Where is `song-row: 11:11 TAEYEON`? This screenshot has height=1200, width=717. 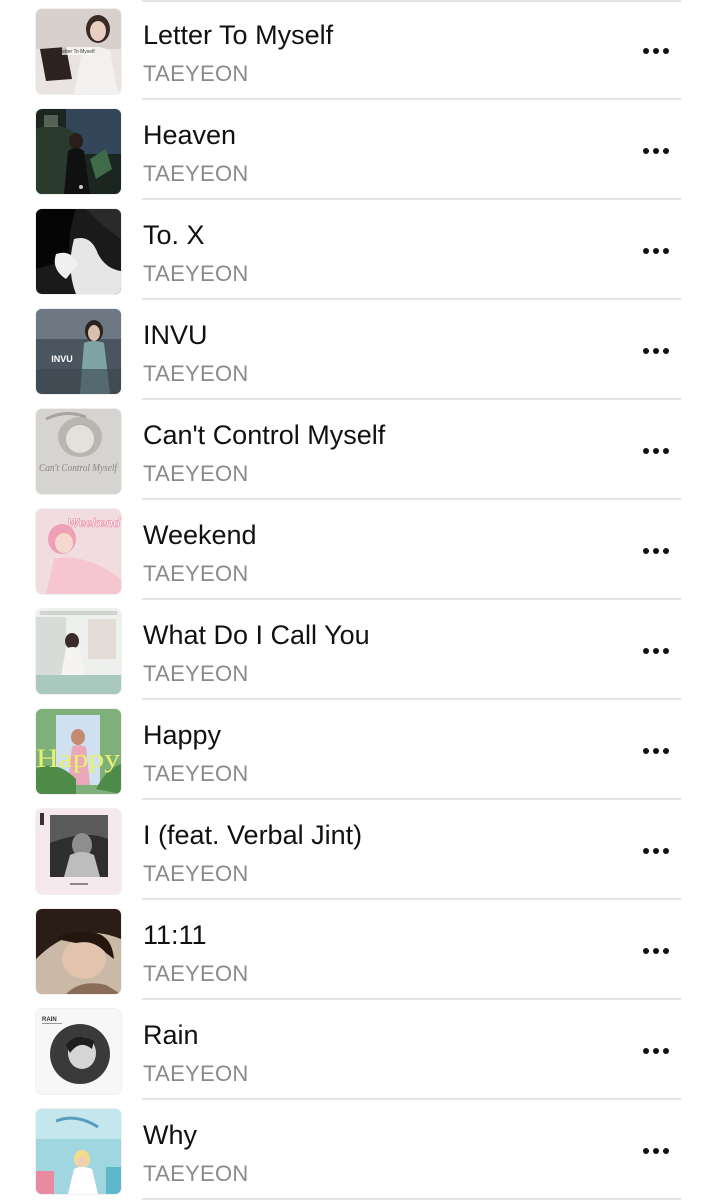 song-row: 11:11 TAEYEON is located at coordinates (358, 950).